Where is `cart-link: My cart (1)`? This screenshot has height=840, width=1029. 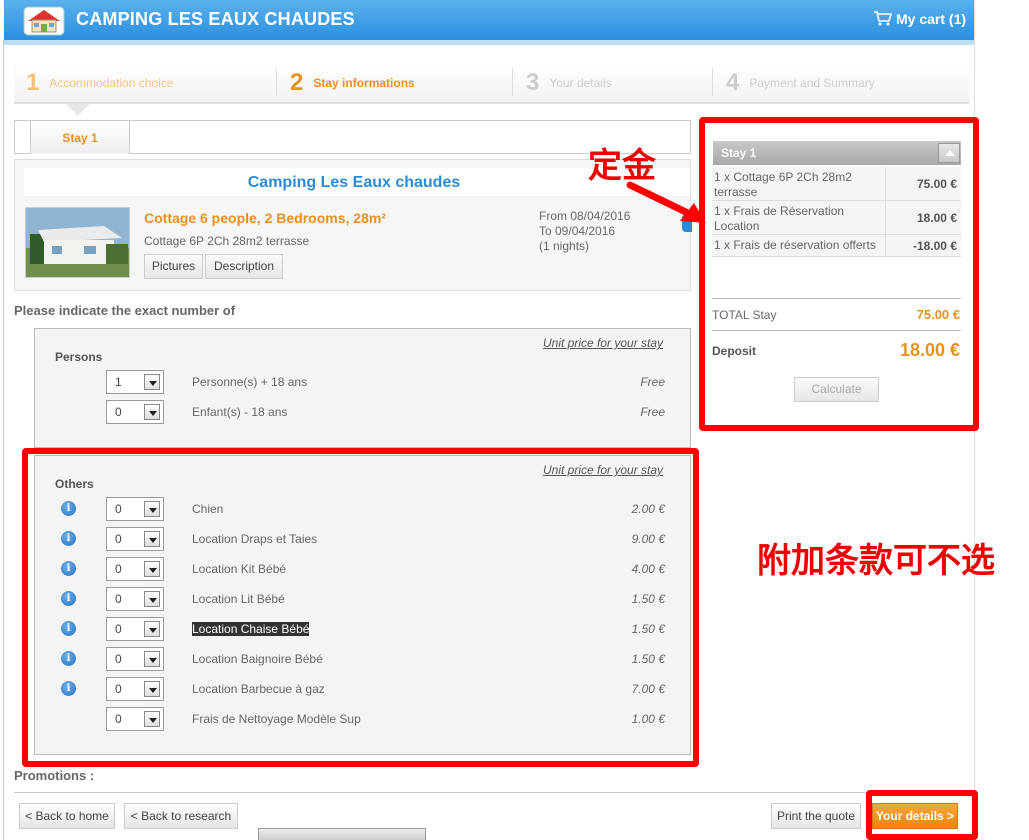
cart-link: My cart (1) is located at coordinates (920, 19).